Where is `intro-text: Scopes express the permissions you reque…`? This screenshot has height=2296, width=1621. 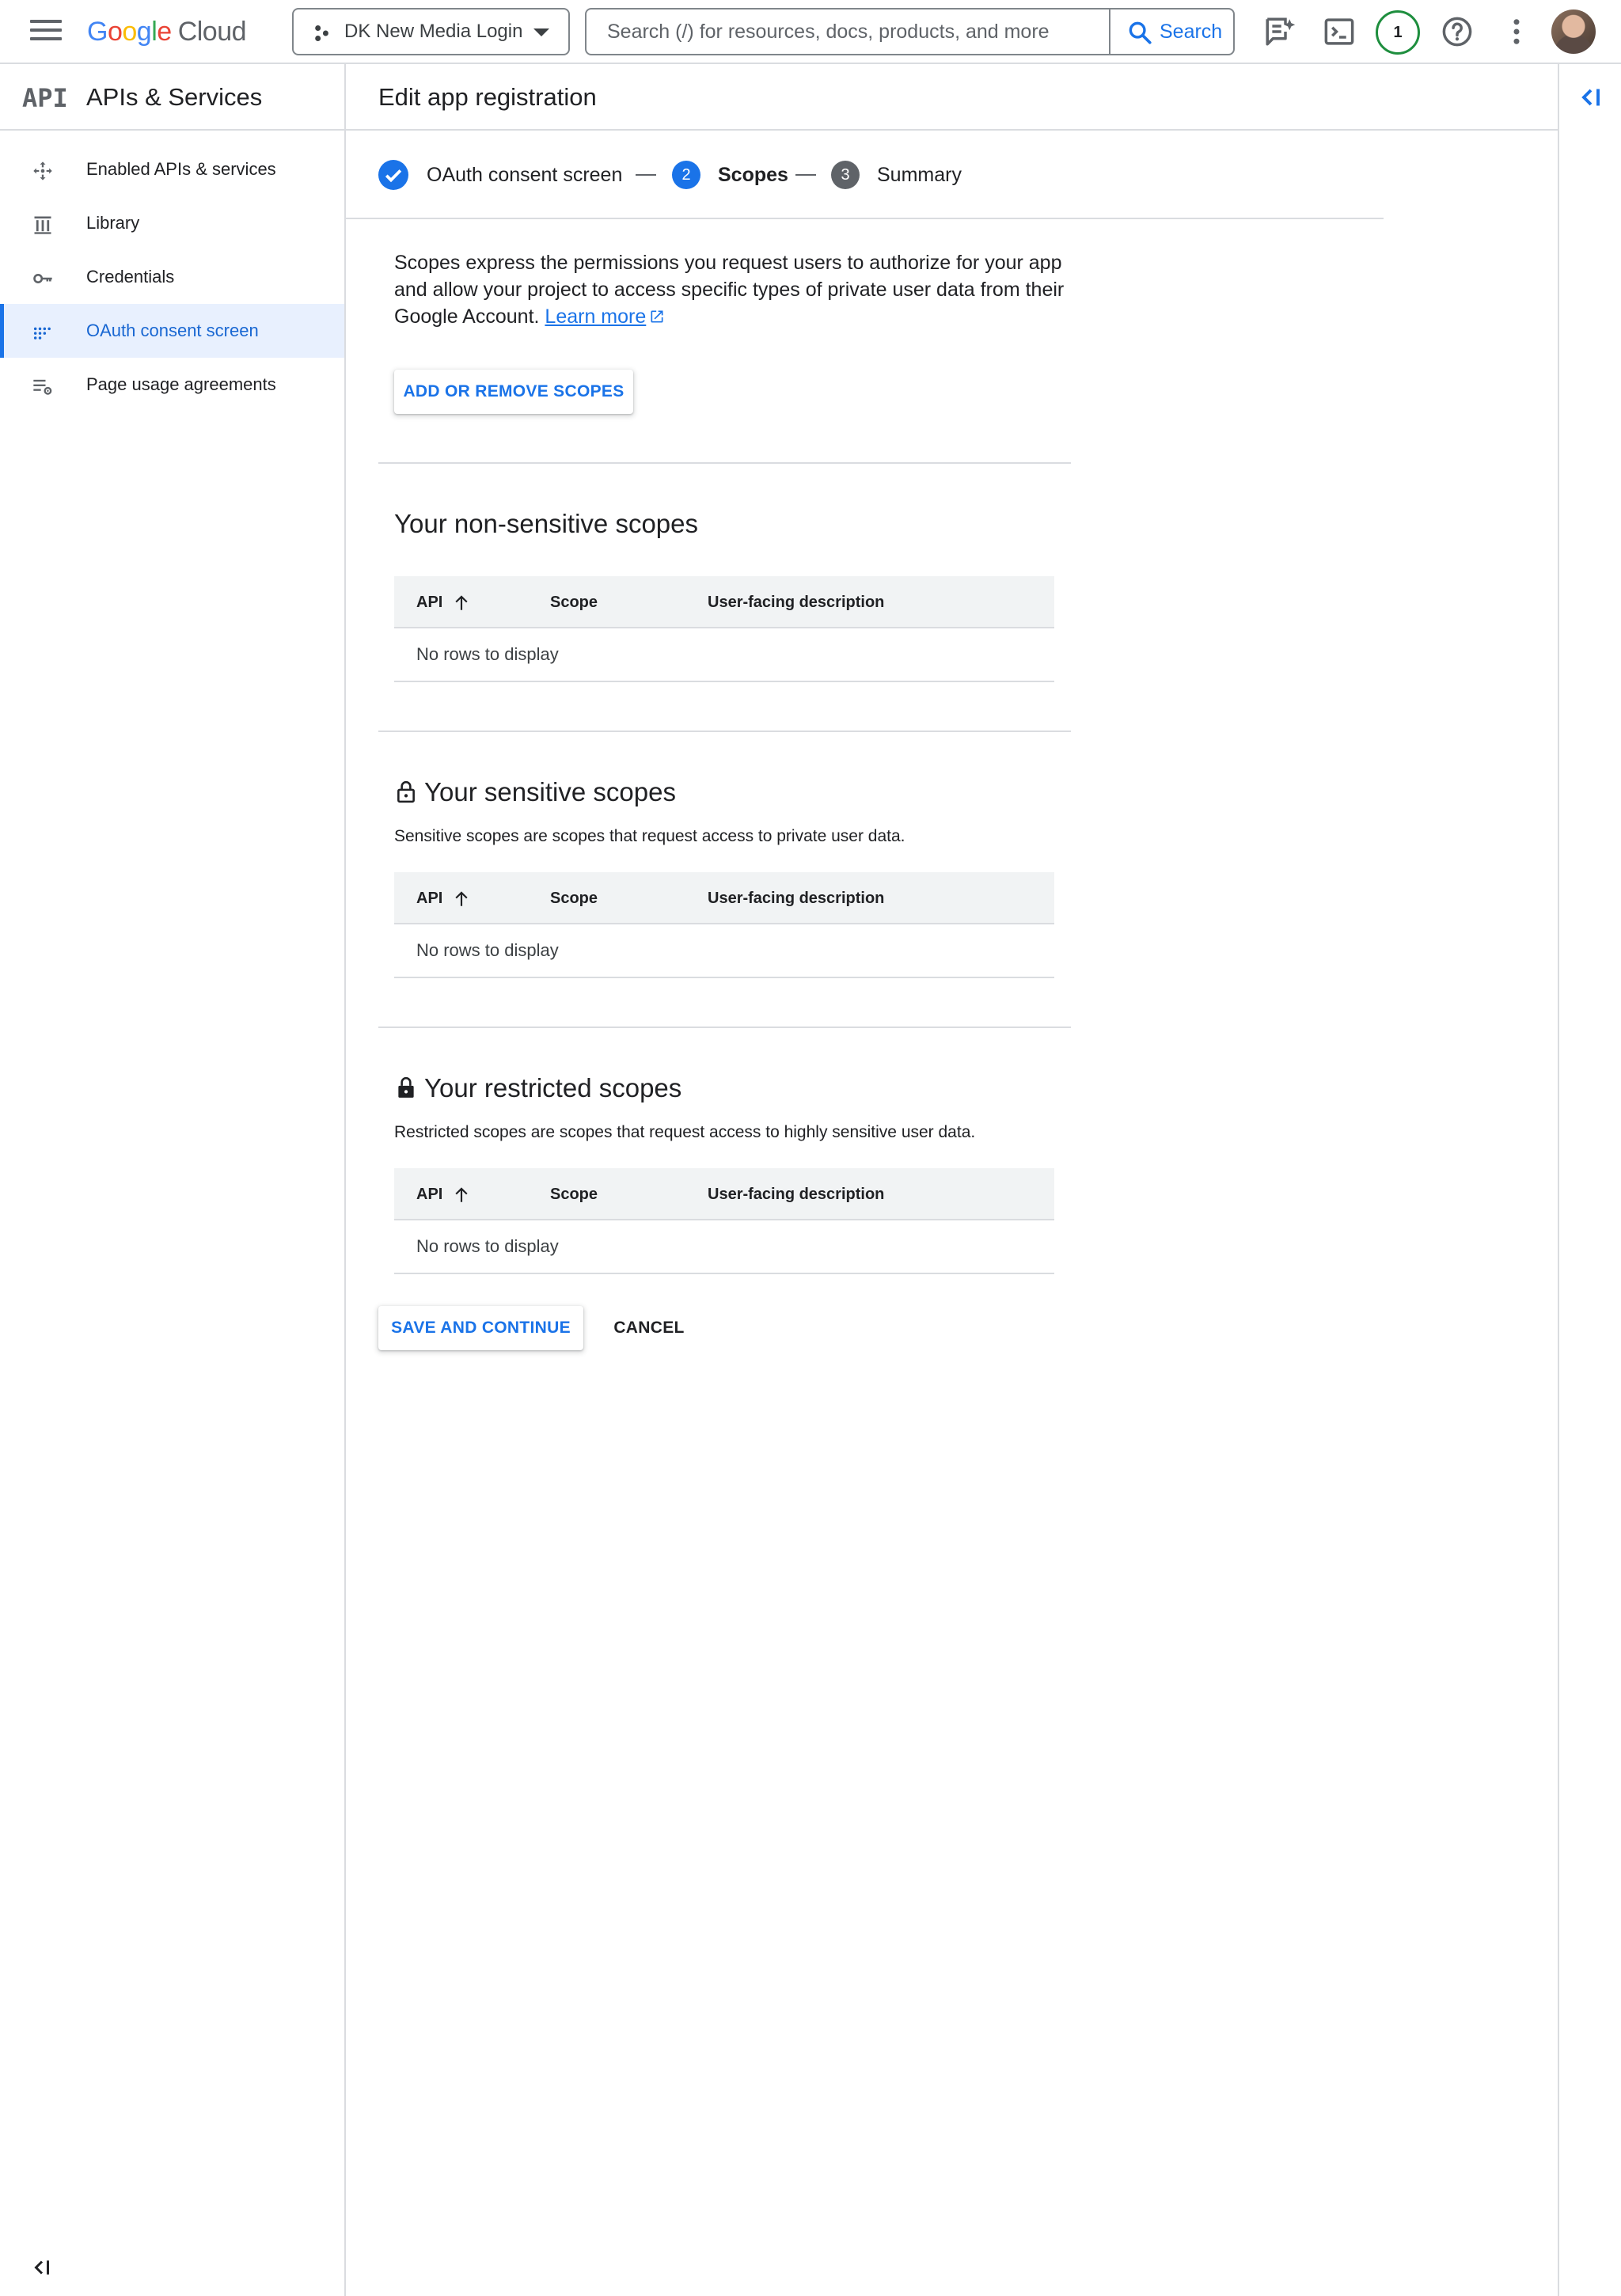 intro-text: Scopes express the permissions you reque… is located at coordinates (729, 290).